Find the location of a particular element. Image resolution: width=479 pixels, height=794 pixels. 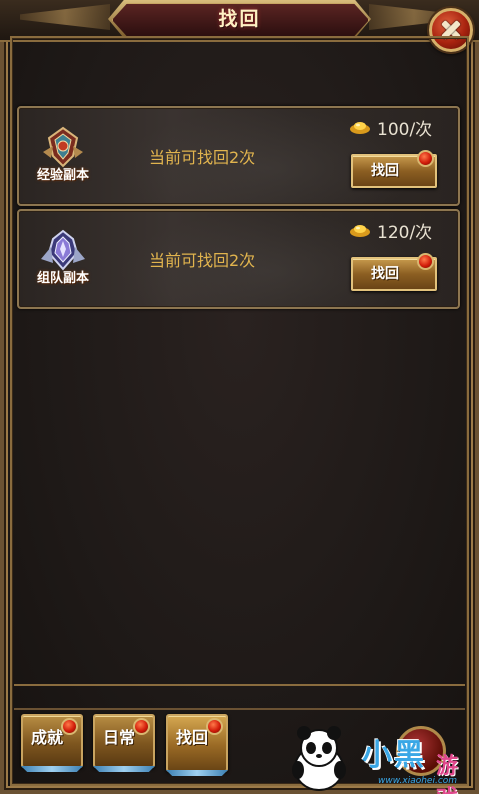

retrieve-entry: 组队副本 当前可找回2次 120/次 找回 is located at coordinates (238, 259).